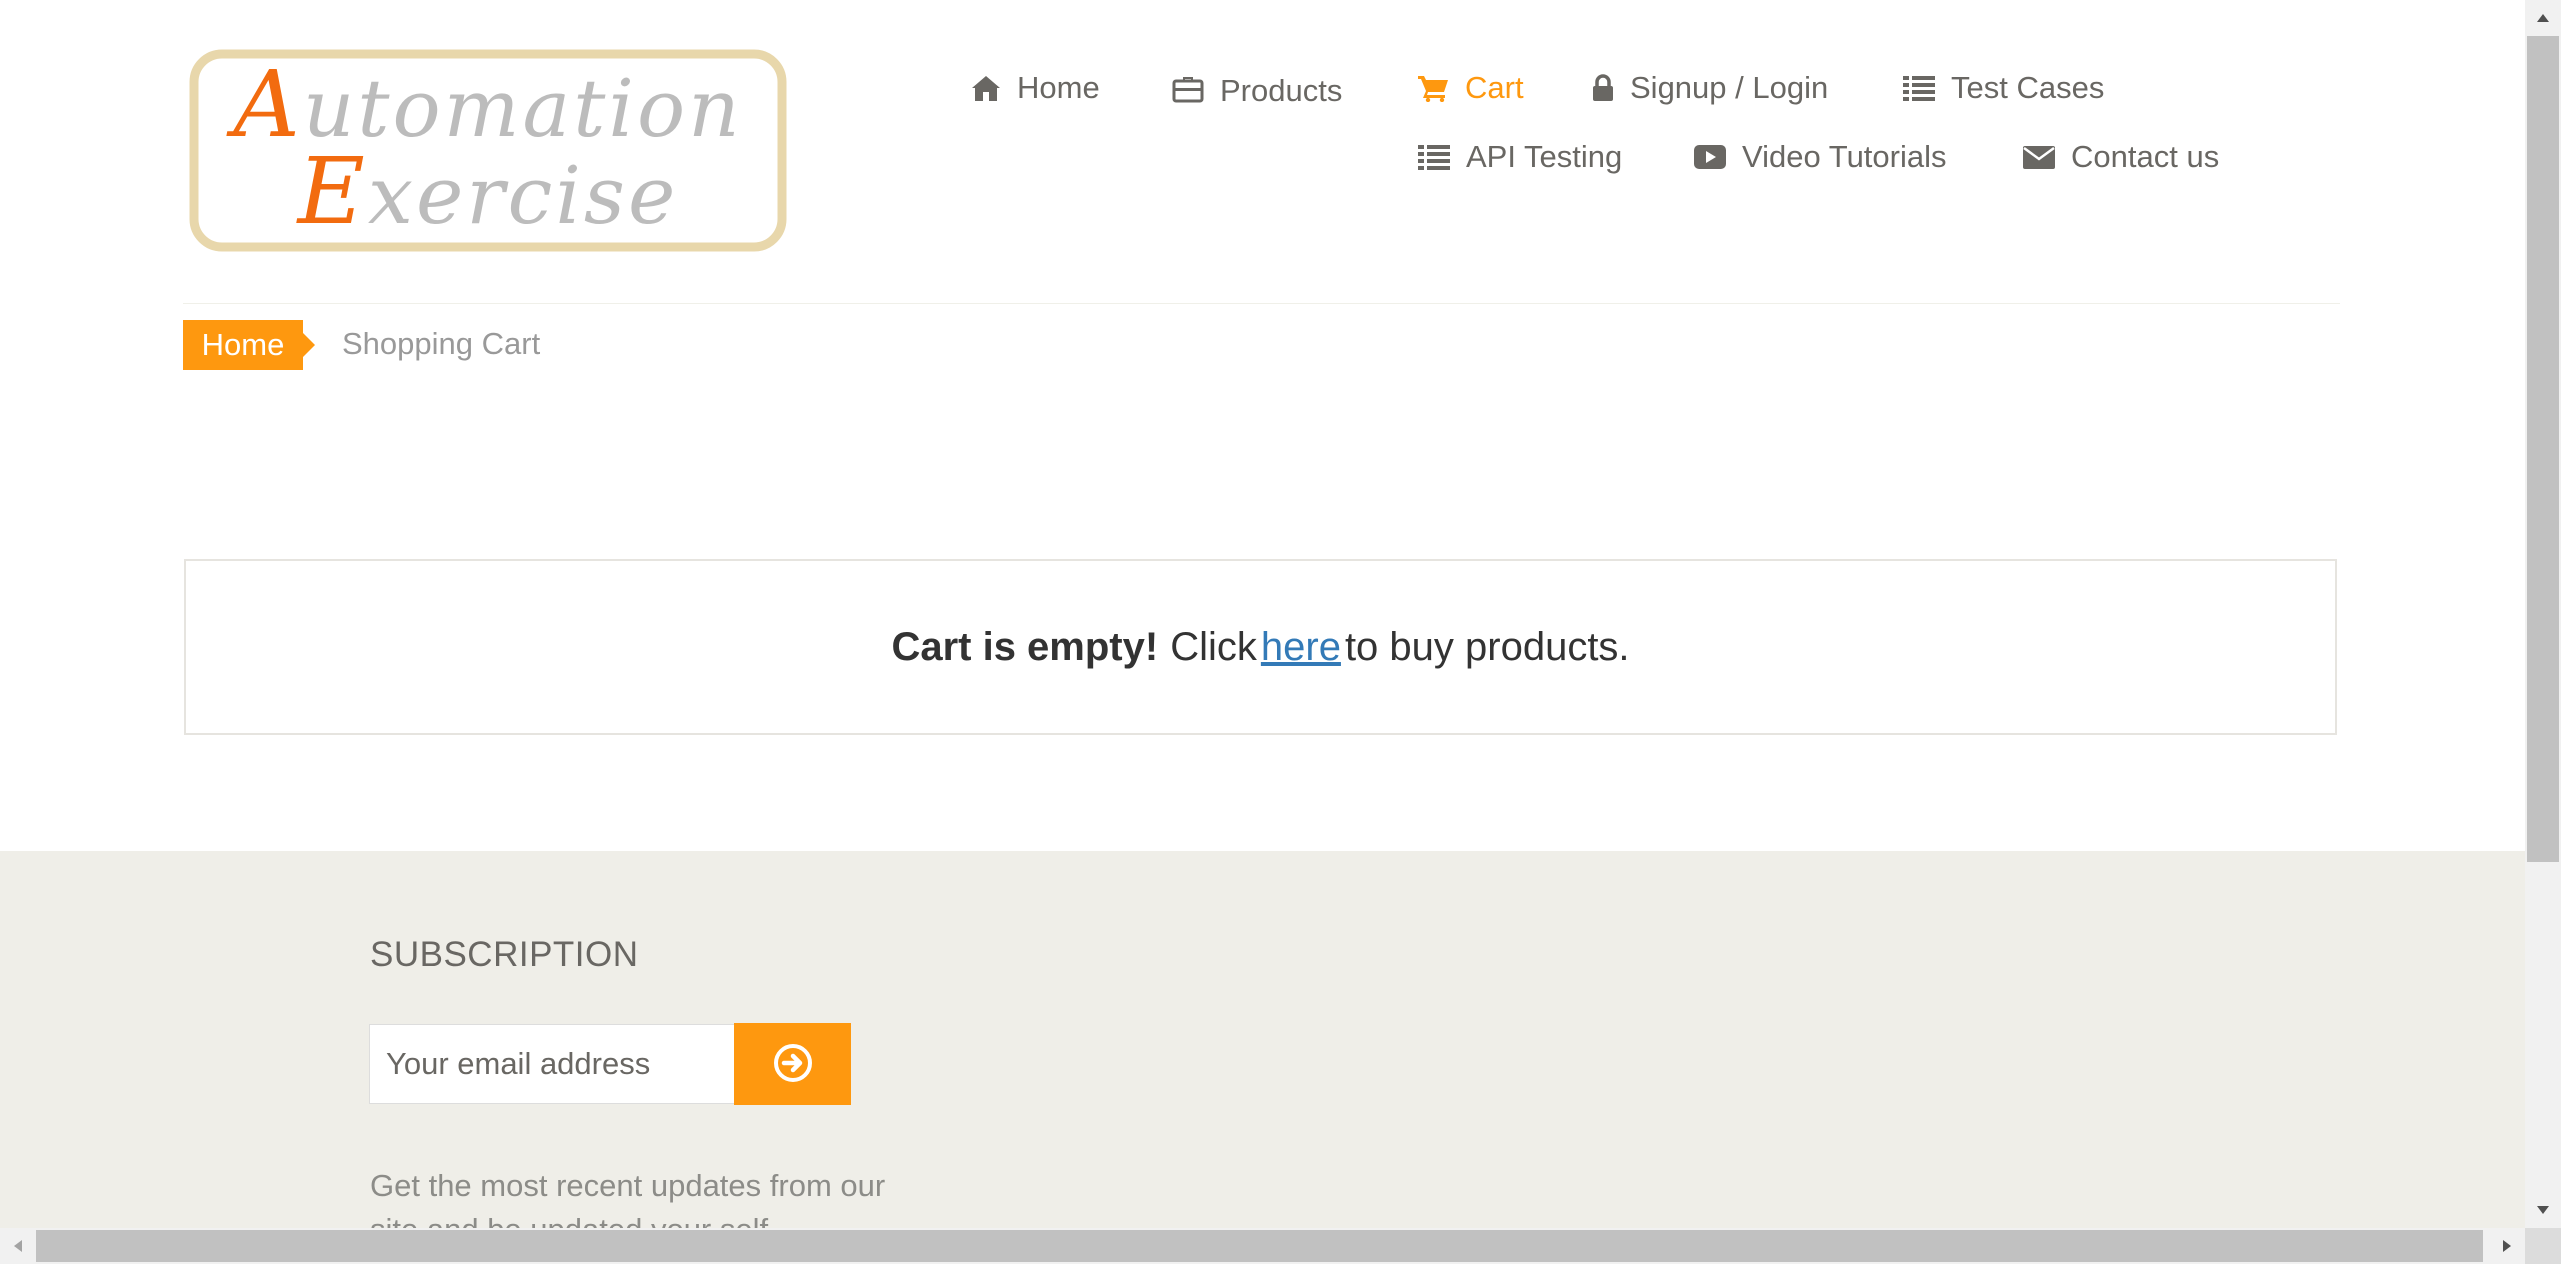 Image resolution: width=2561 pixels, height=1264 pixels. I want to click on subscription-title: SUBSCRIPTION, so click(504, 954).